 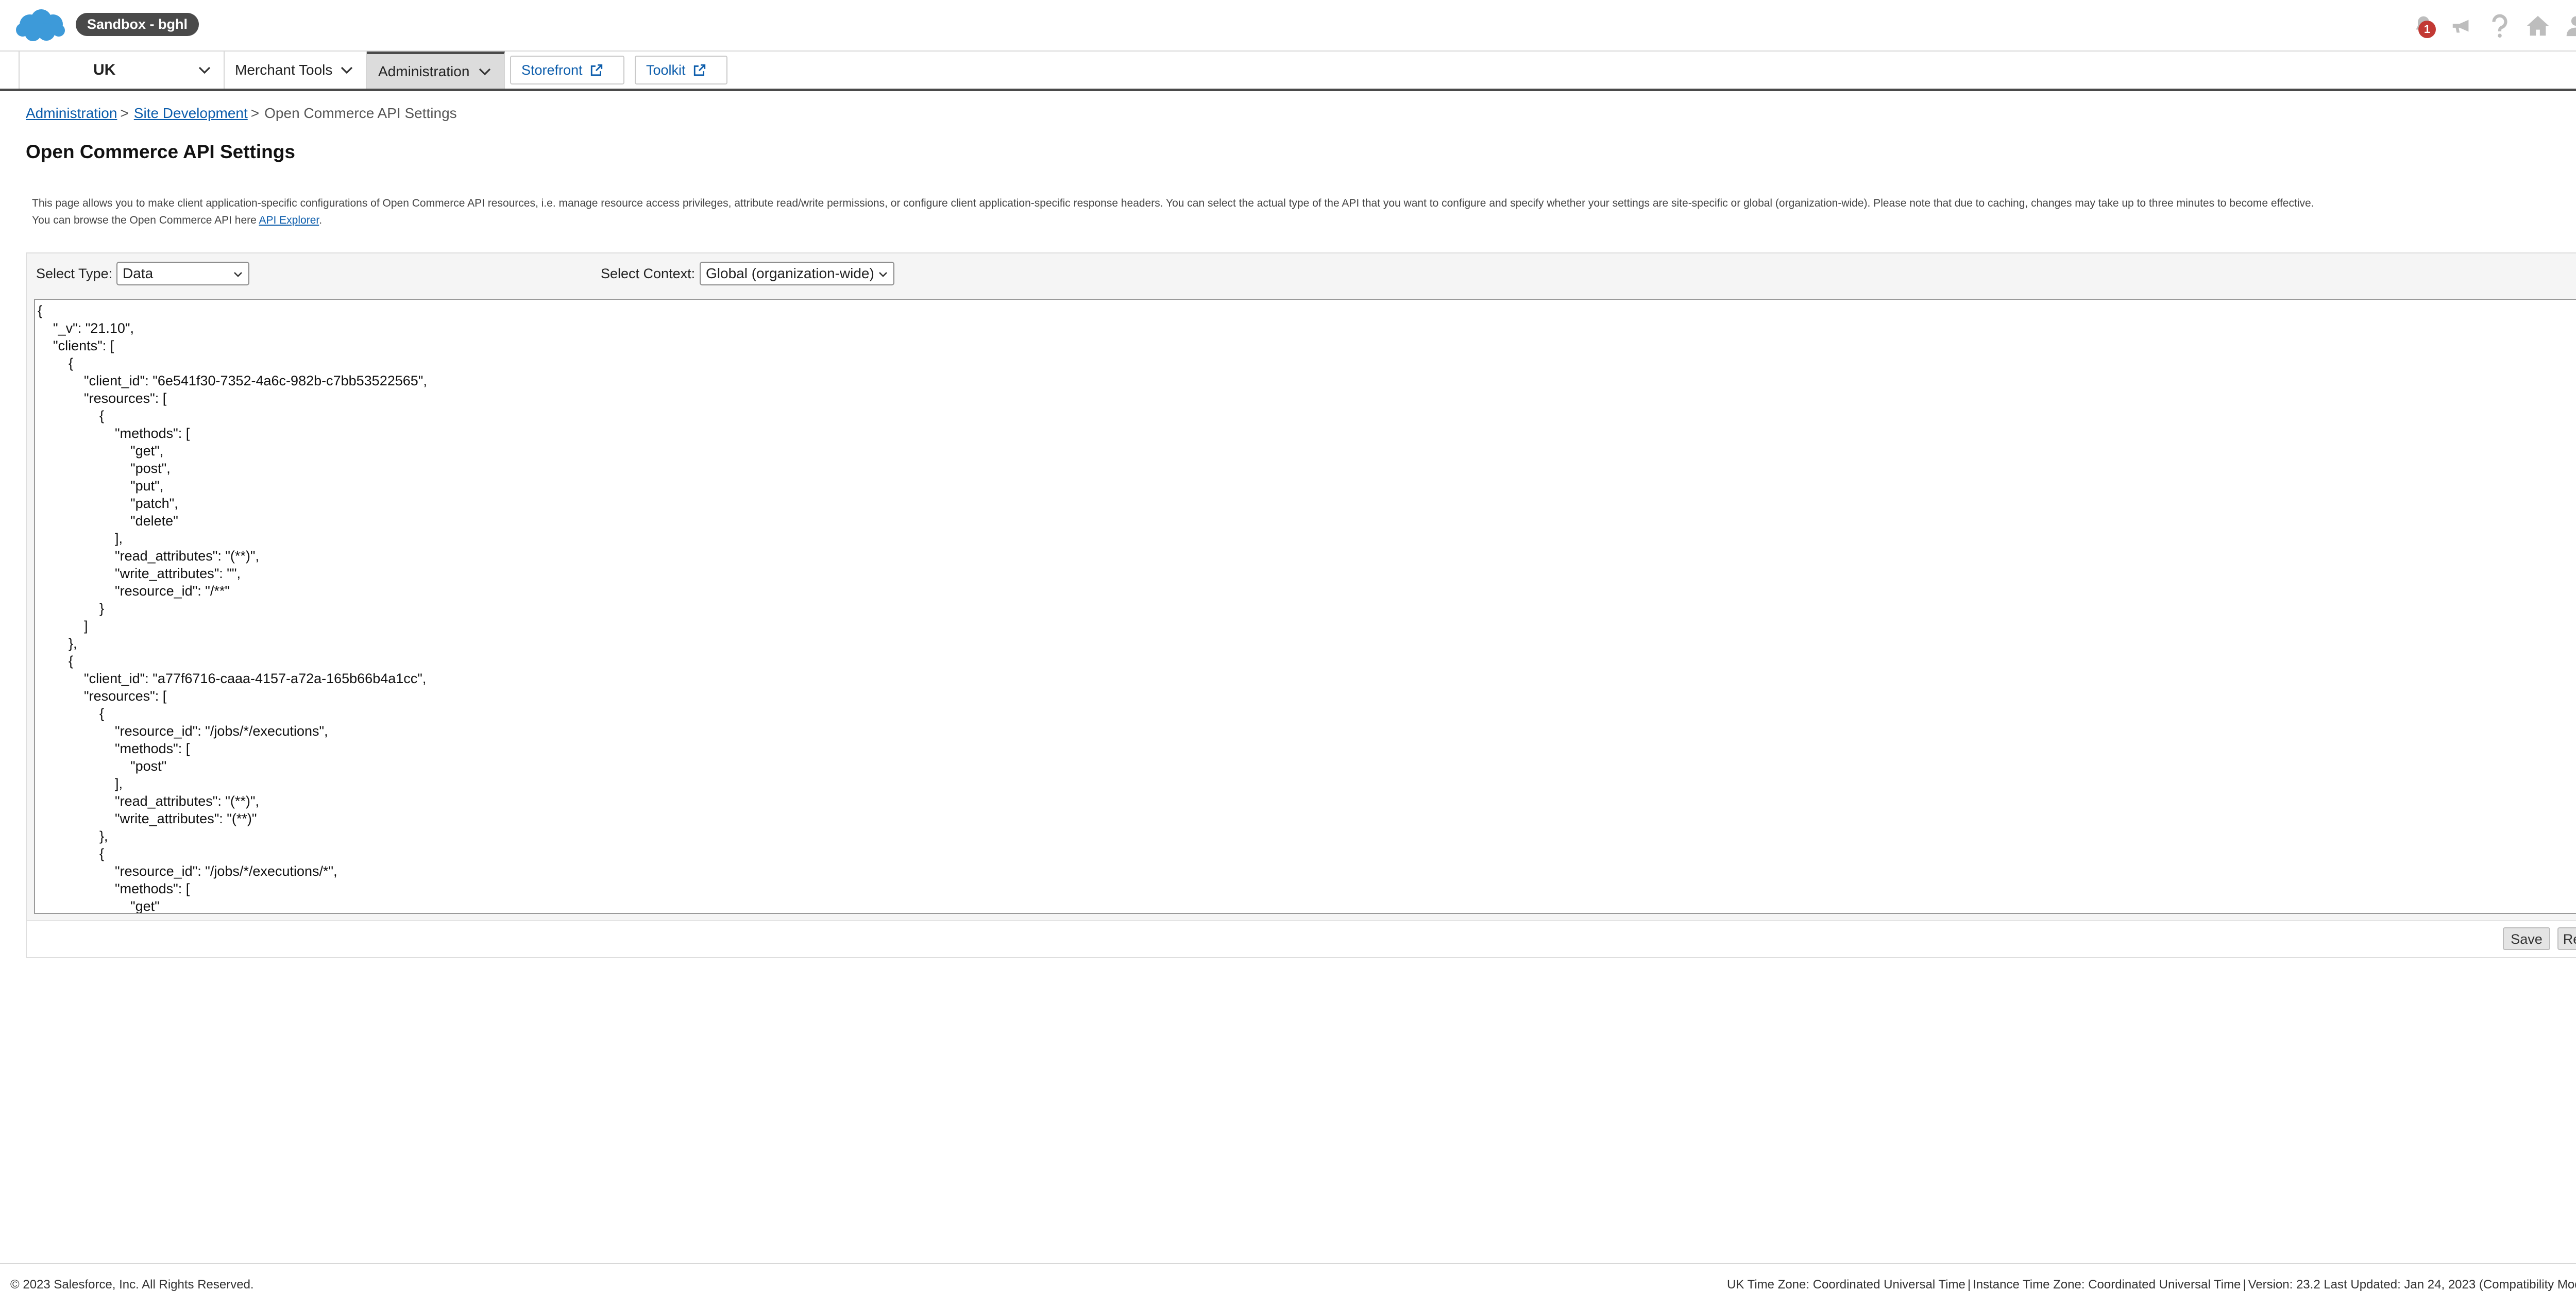 I want to click on site-selector: UK, so click(x=122, y=70).